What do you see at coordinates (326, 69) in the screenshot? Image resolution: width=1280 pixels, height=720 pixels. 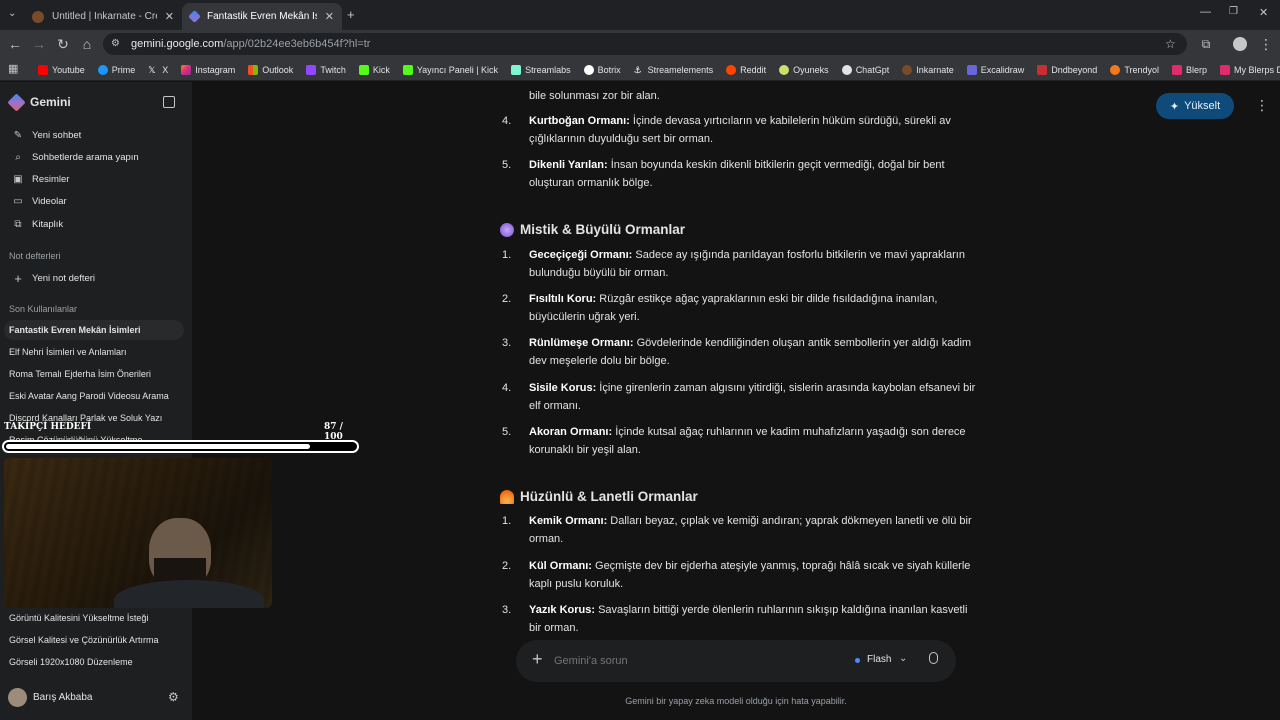 I see `bookmark-twitch: Twitch` at bounding box center [326, 69].